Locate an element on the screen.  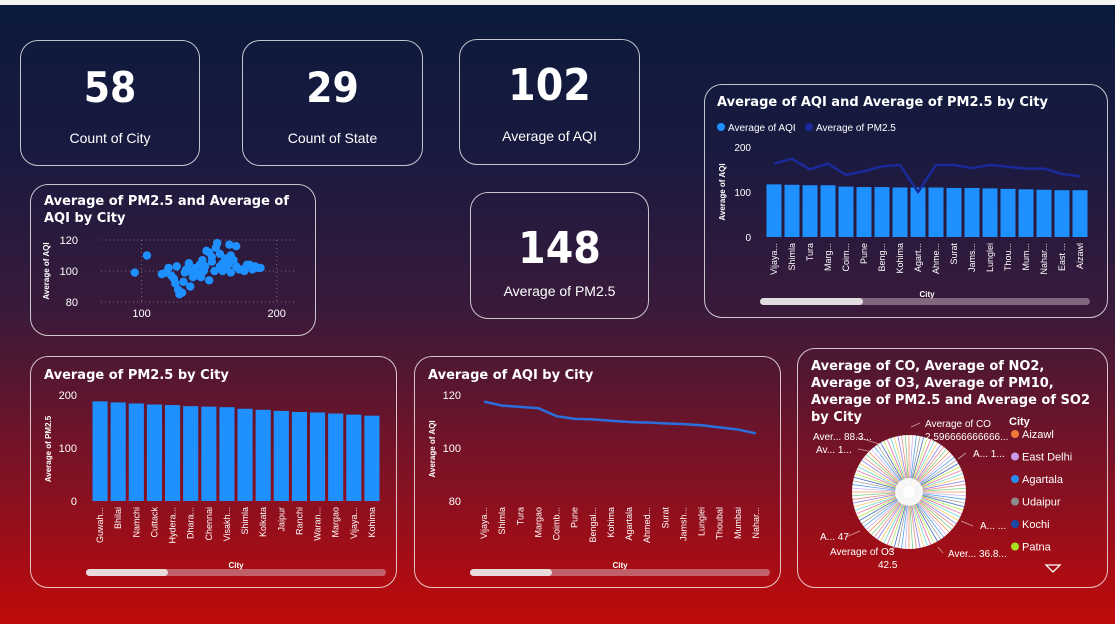
x-tick-label: Aizawl is located at coordinates (1080, 256).